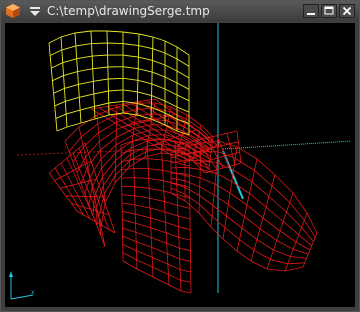 This screenshot has width=360, height=312. I want to click on title-bar: C:\temp\drawingSerge.tmp, so click(180, 11).